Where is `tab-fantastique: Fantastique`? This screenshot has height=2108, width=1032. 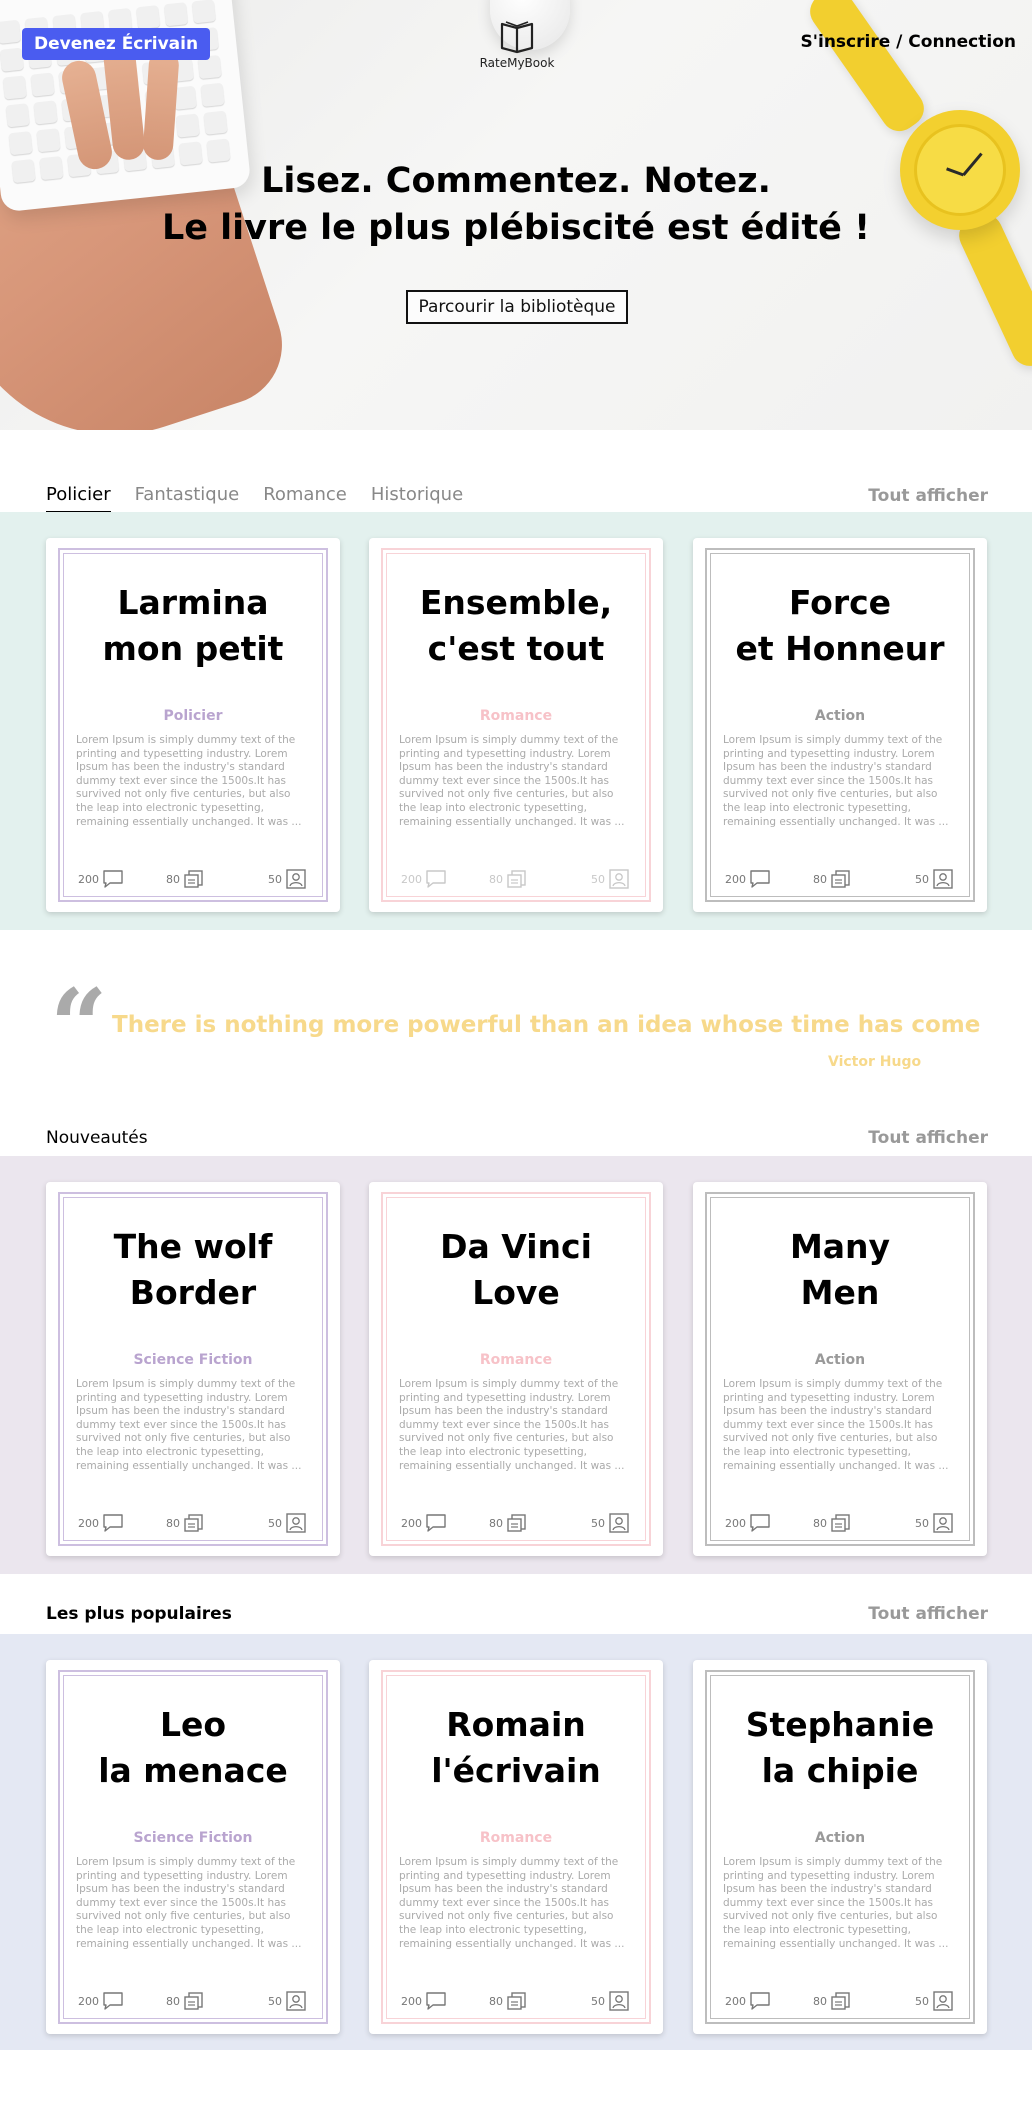 tab-fantastique: Fantastique is located at coordinates (187, 497).